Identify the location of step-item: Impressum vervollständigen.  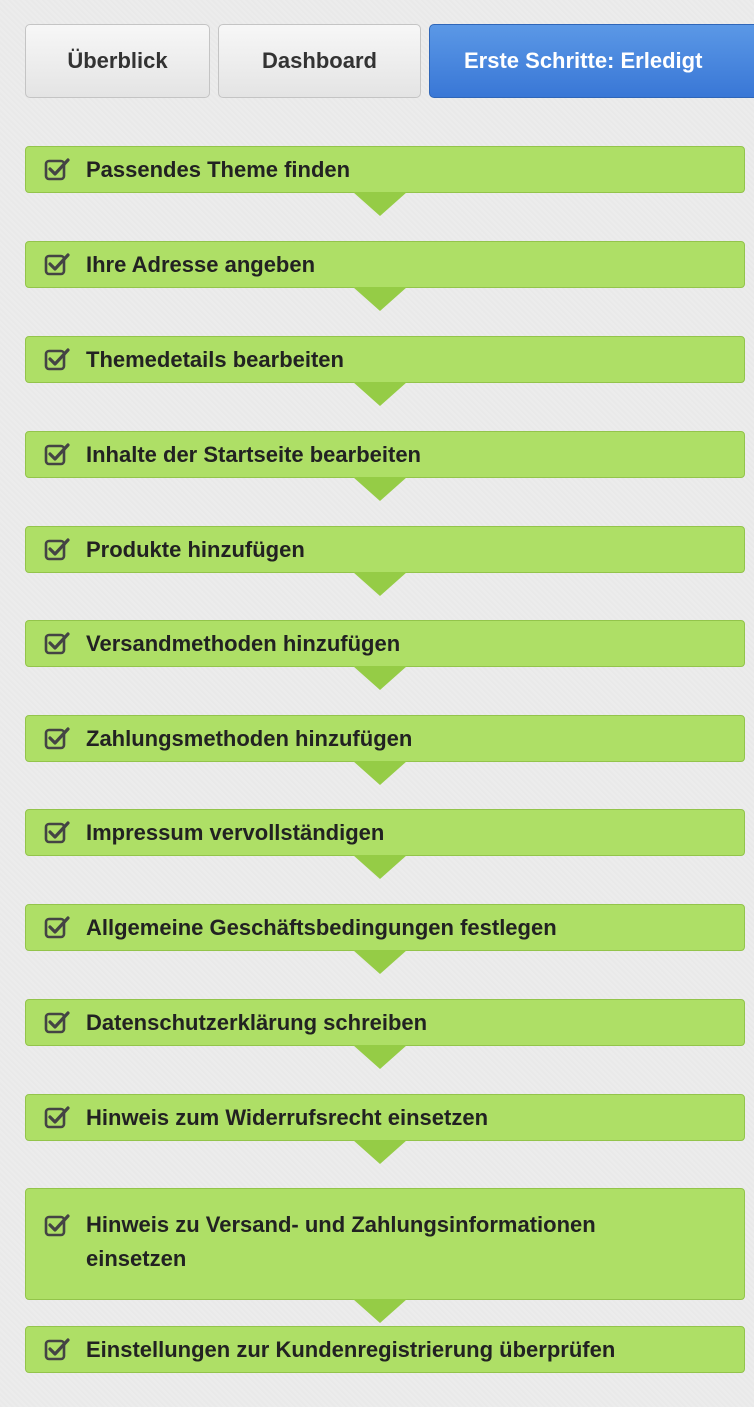
(385, 832).